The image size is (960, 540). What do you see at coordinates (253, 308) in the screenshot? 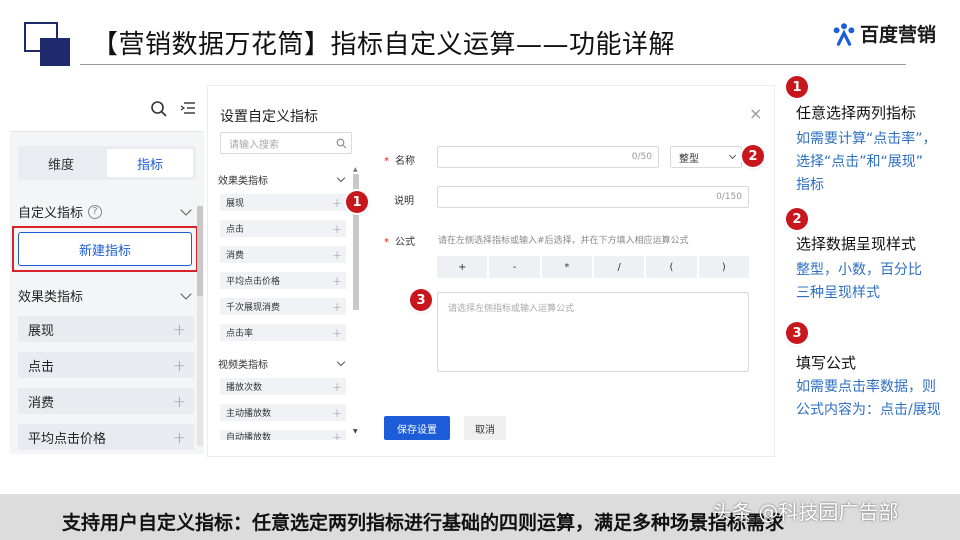
I see `metric-option-label: 千次展现消费` at bounding box center [253, 308].